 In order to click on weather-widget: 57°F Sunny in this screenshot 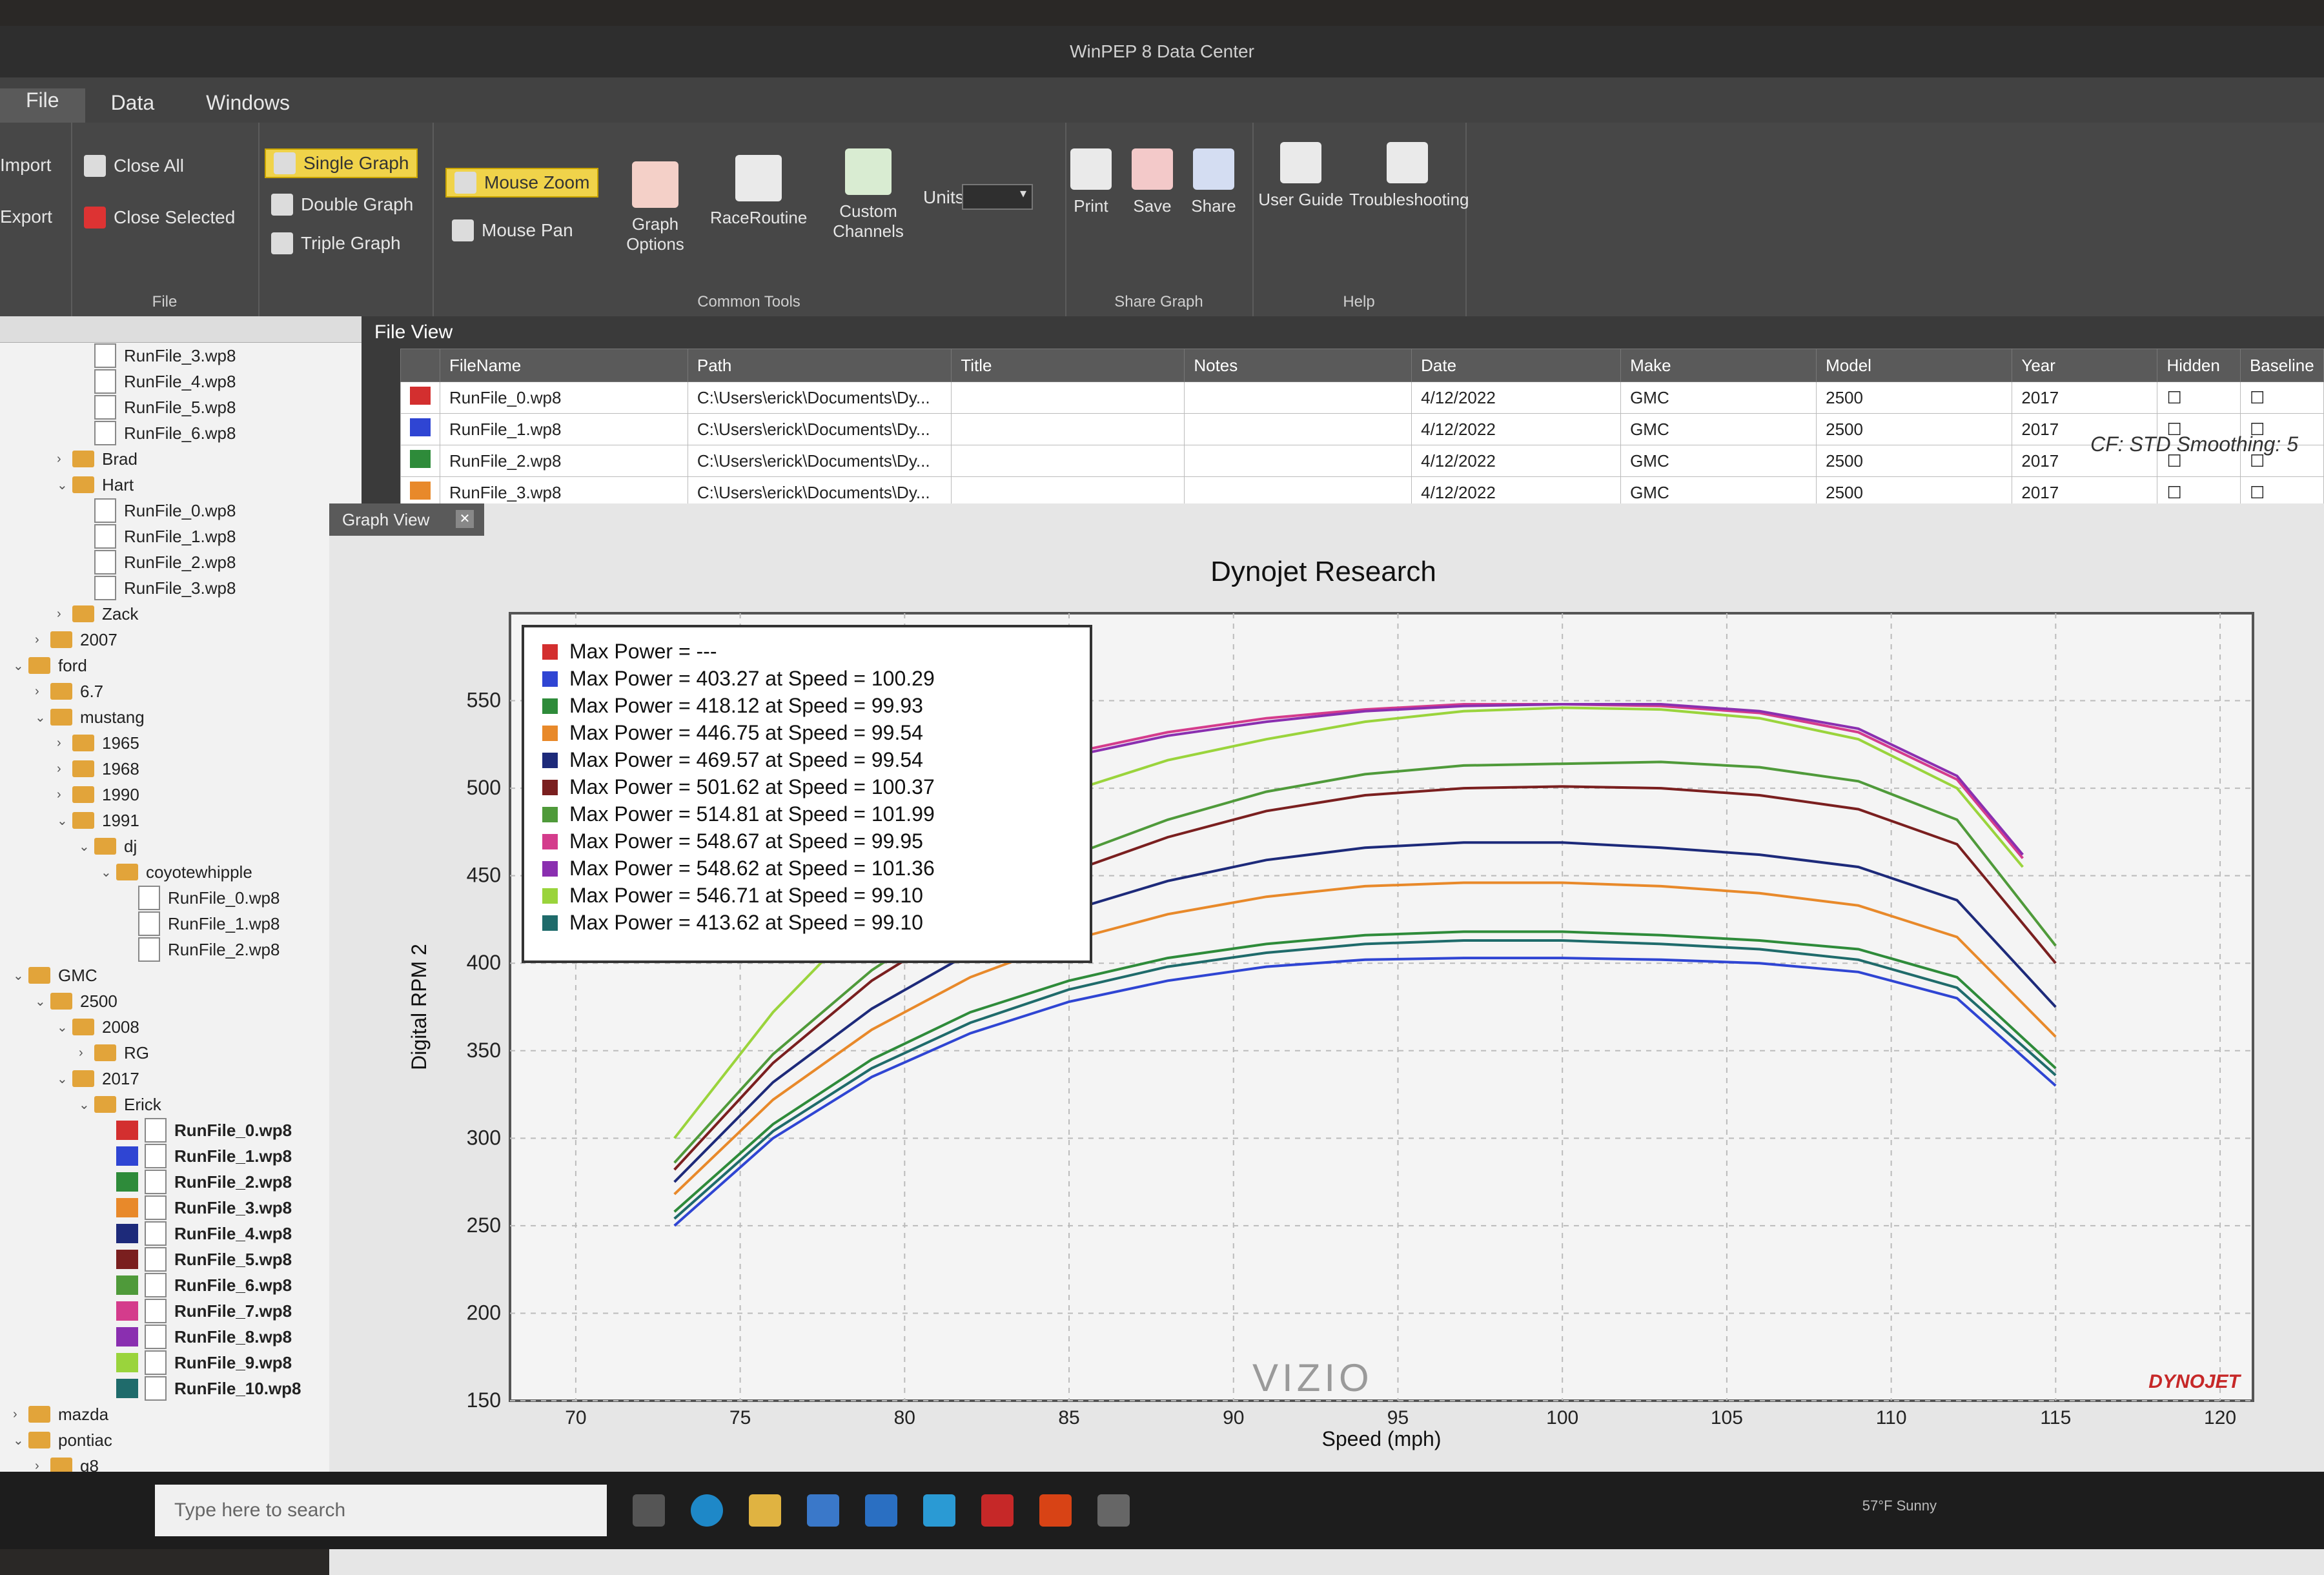, I will do `click(1899, 1506)`.